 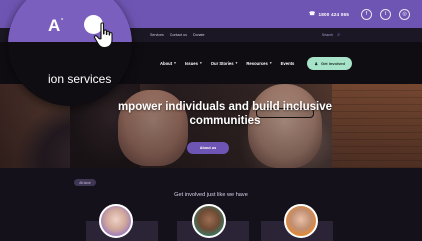 I want to click on instagram-icon: ◎, so click(x=404, y=14).